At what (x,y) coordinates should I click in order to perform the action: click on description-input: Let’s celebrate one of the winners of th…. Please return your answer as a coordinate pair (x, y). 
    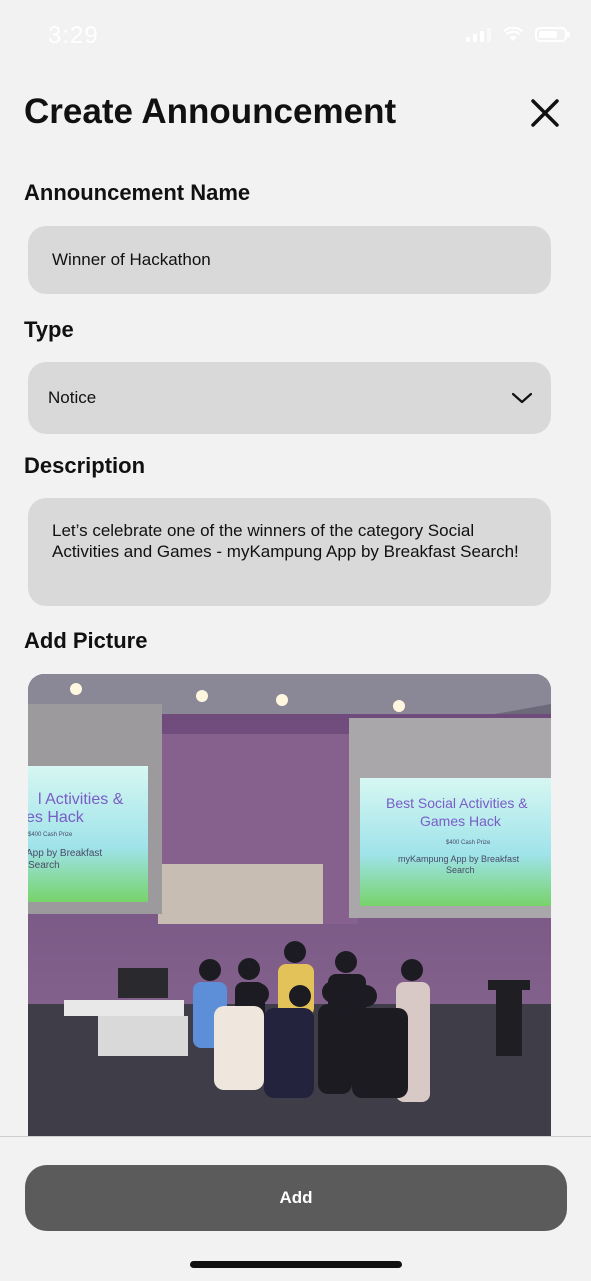
    Looking at the image, I should click on (289, 552).